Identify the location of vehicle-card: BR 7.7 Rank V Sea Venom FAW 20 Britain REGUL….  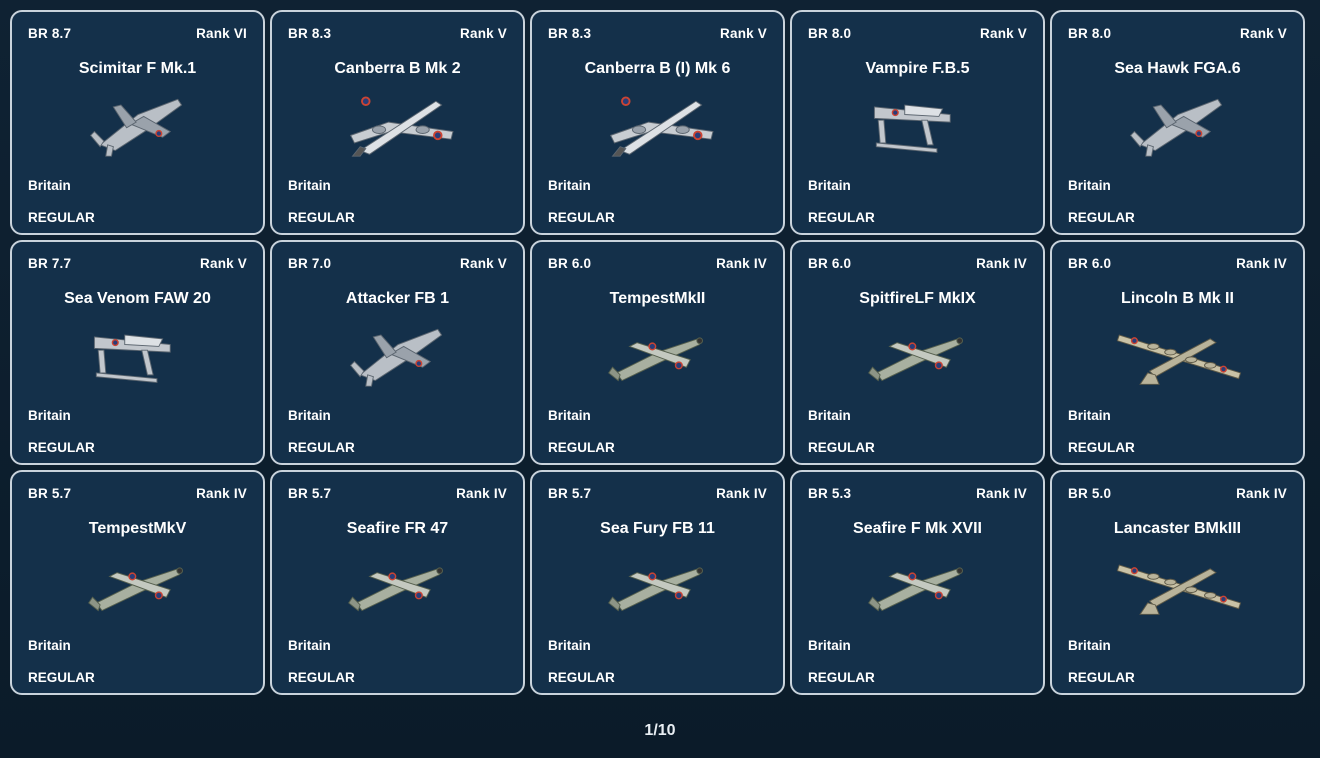
(137, 352).